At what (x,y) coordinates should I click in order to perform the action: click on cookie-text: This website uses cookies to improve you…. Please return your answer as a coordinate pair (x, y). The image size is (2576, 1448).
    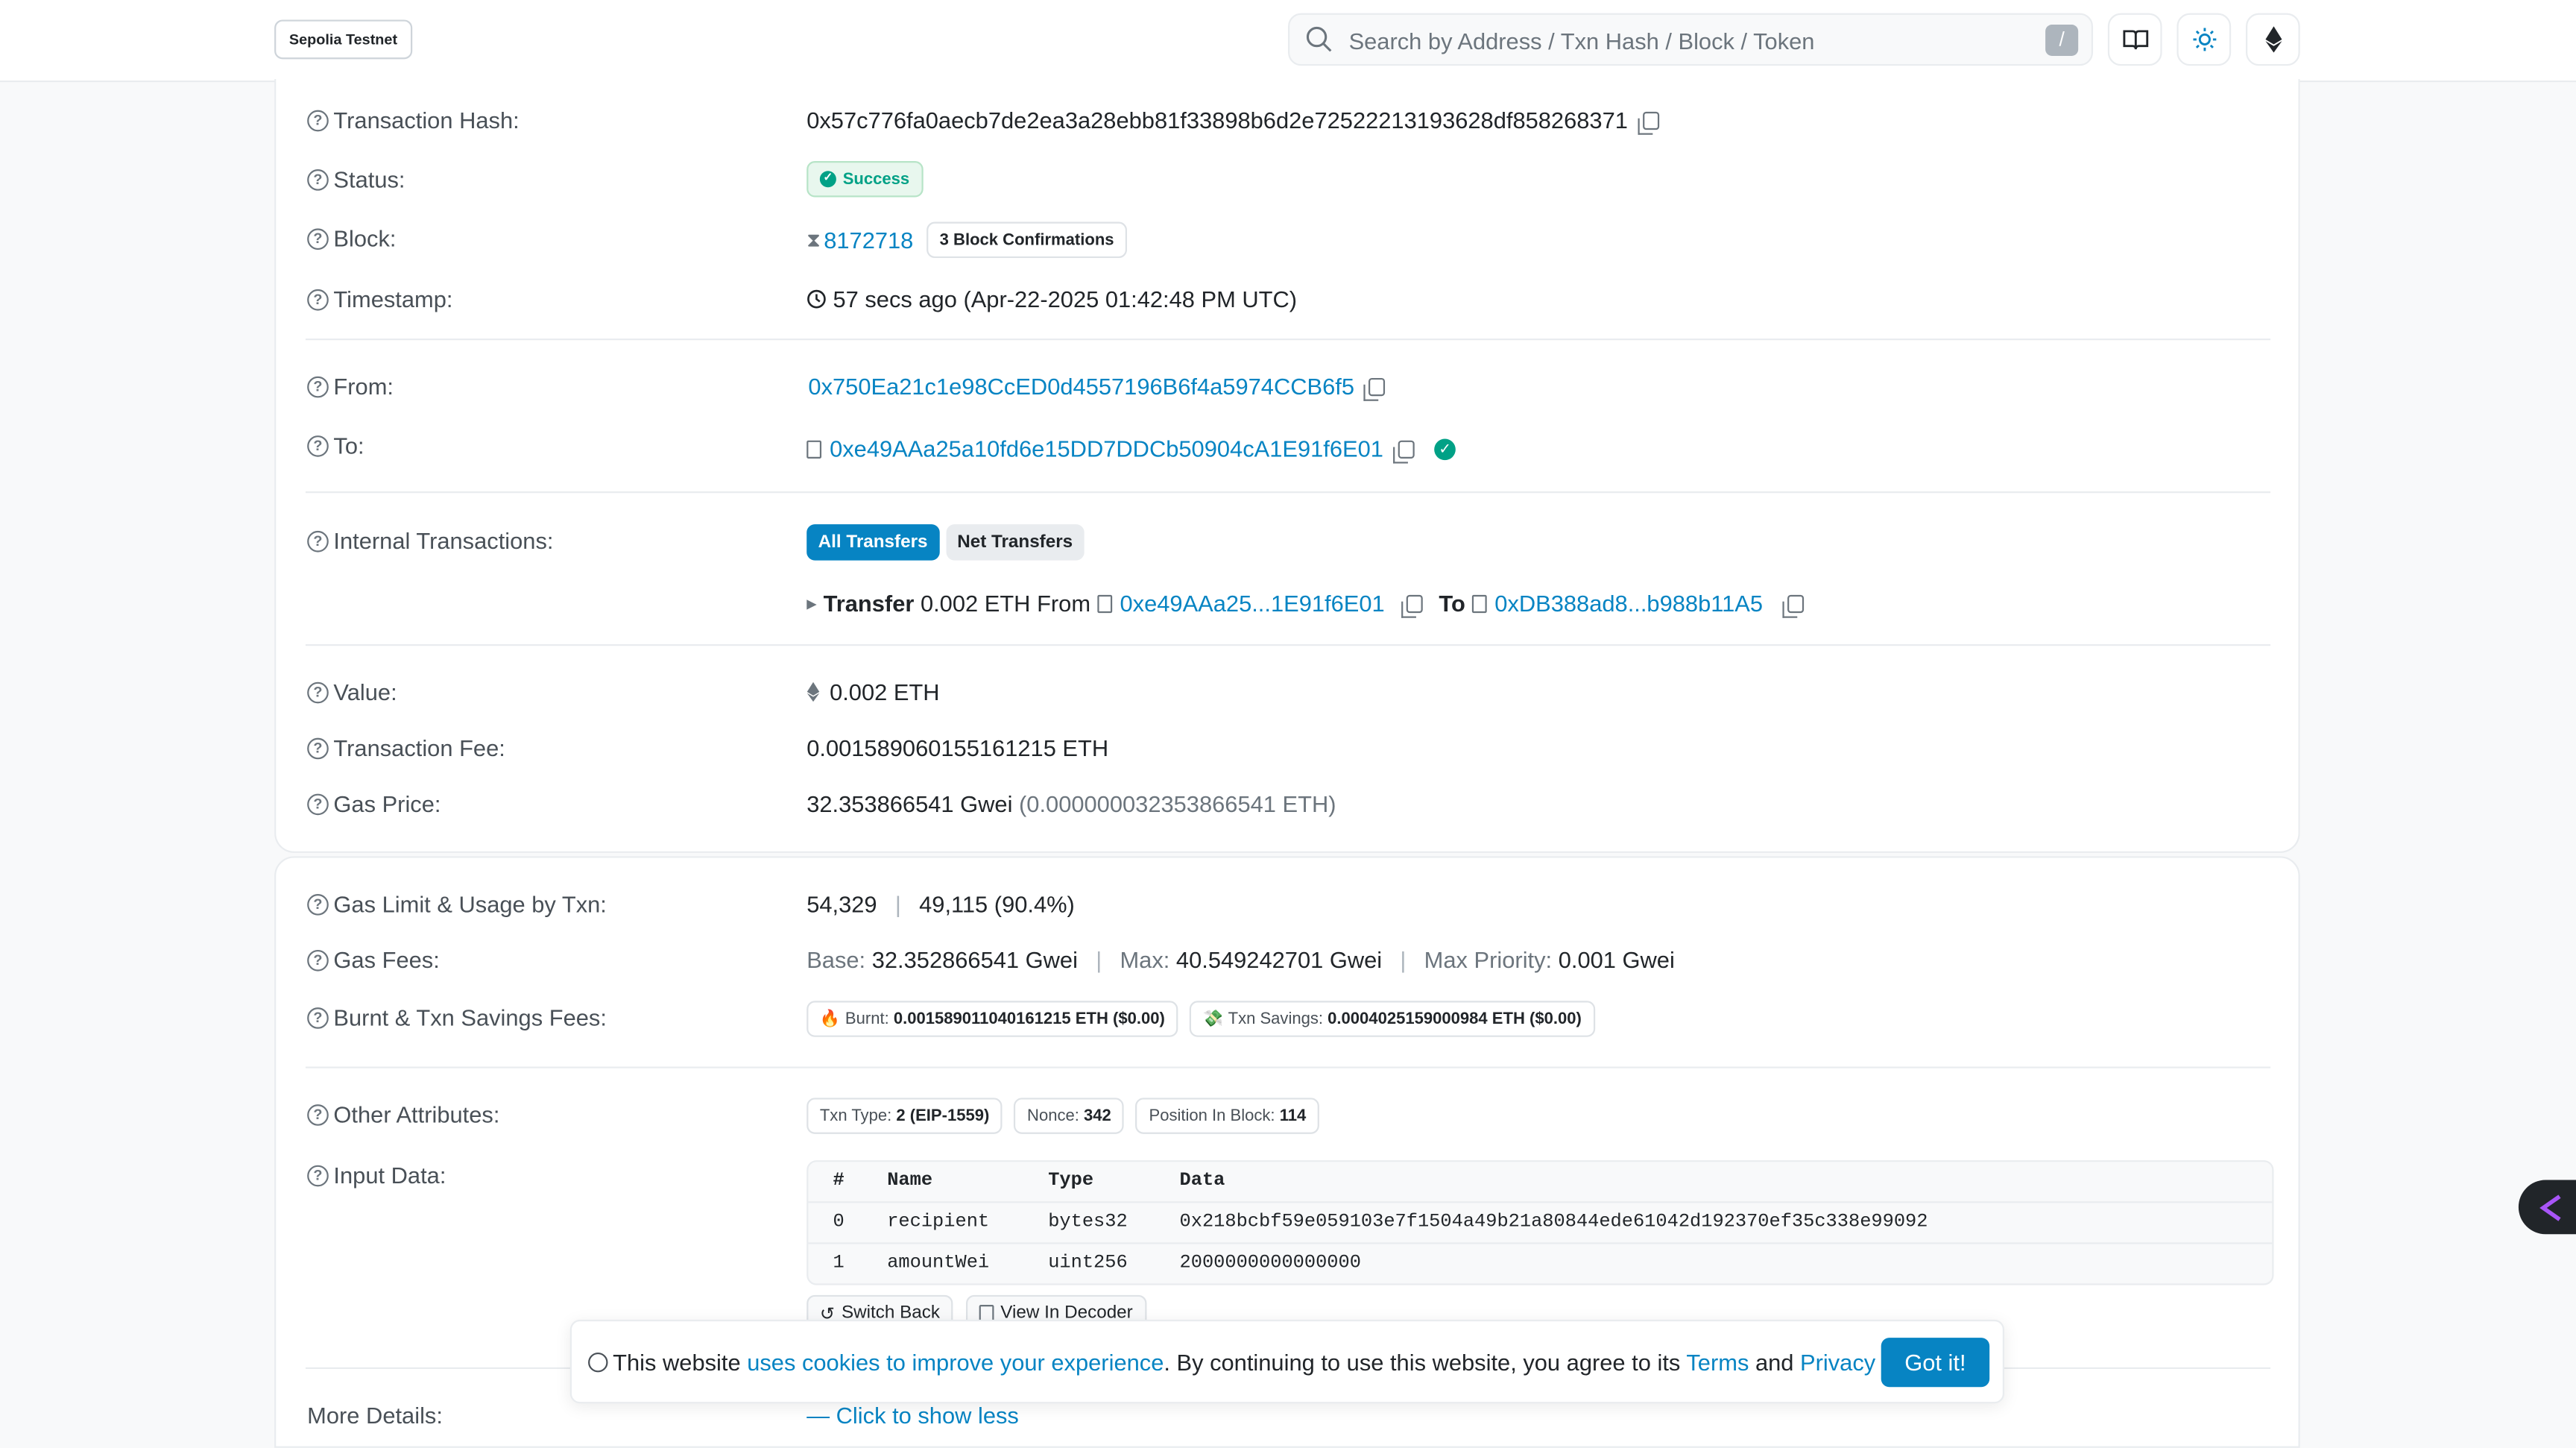
    Looking at the image, I should click on (1280, 1362).